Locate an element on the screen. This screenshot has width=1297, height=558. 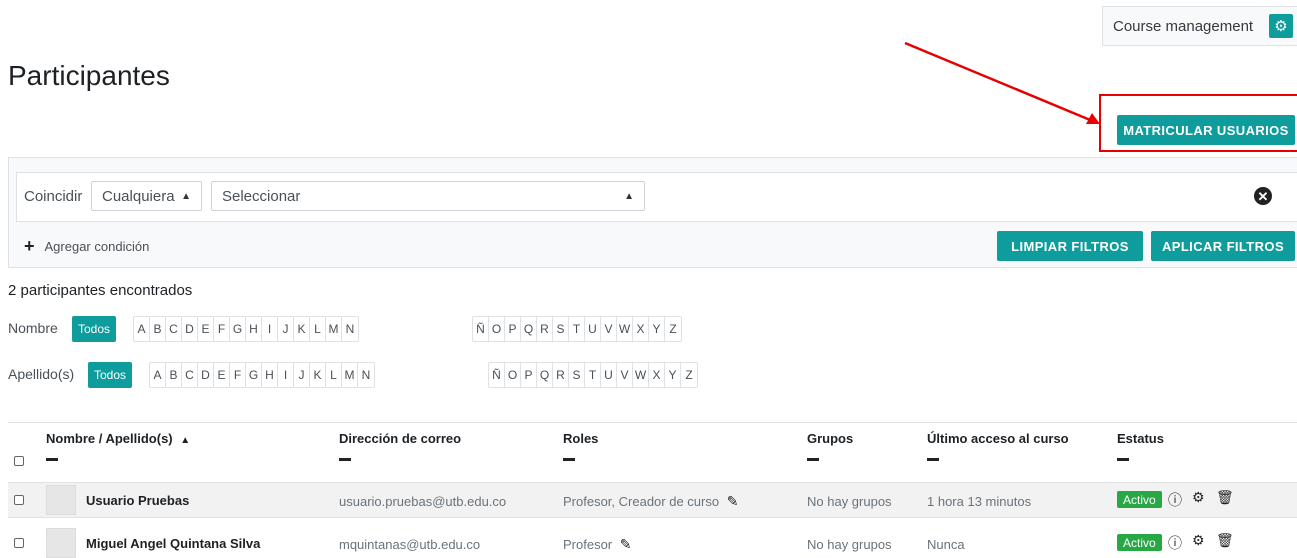
last-name-letters-group-1: ABCDEFGHIJKLMN is located at coordinates (262, 375).